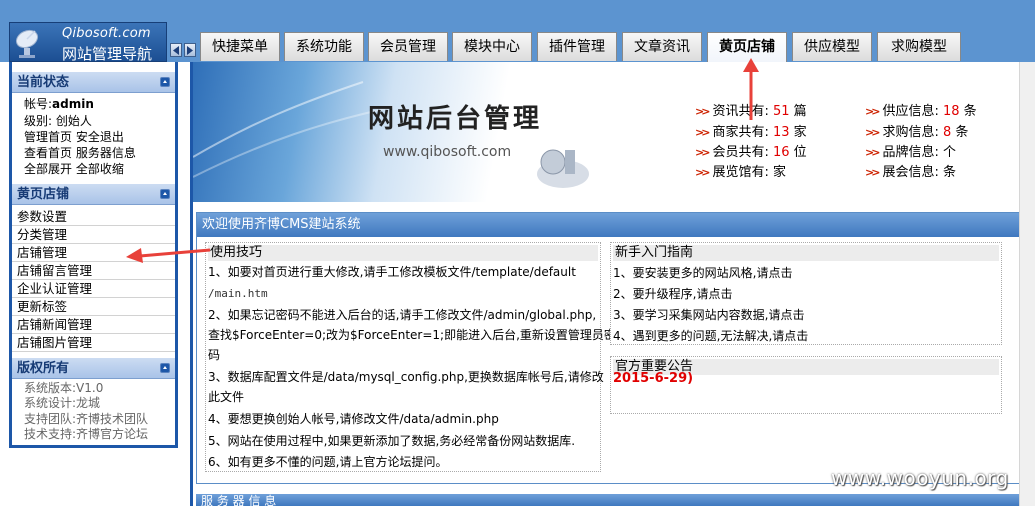  I want to click on guide-link: 2、要升级程序,请点击, so click(672, 294).